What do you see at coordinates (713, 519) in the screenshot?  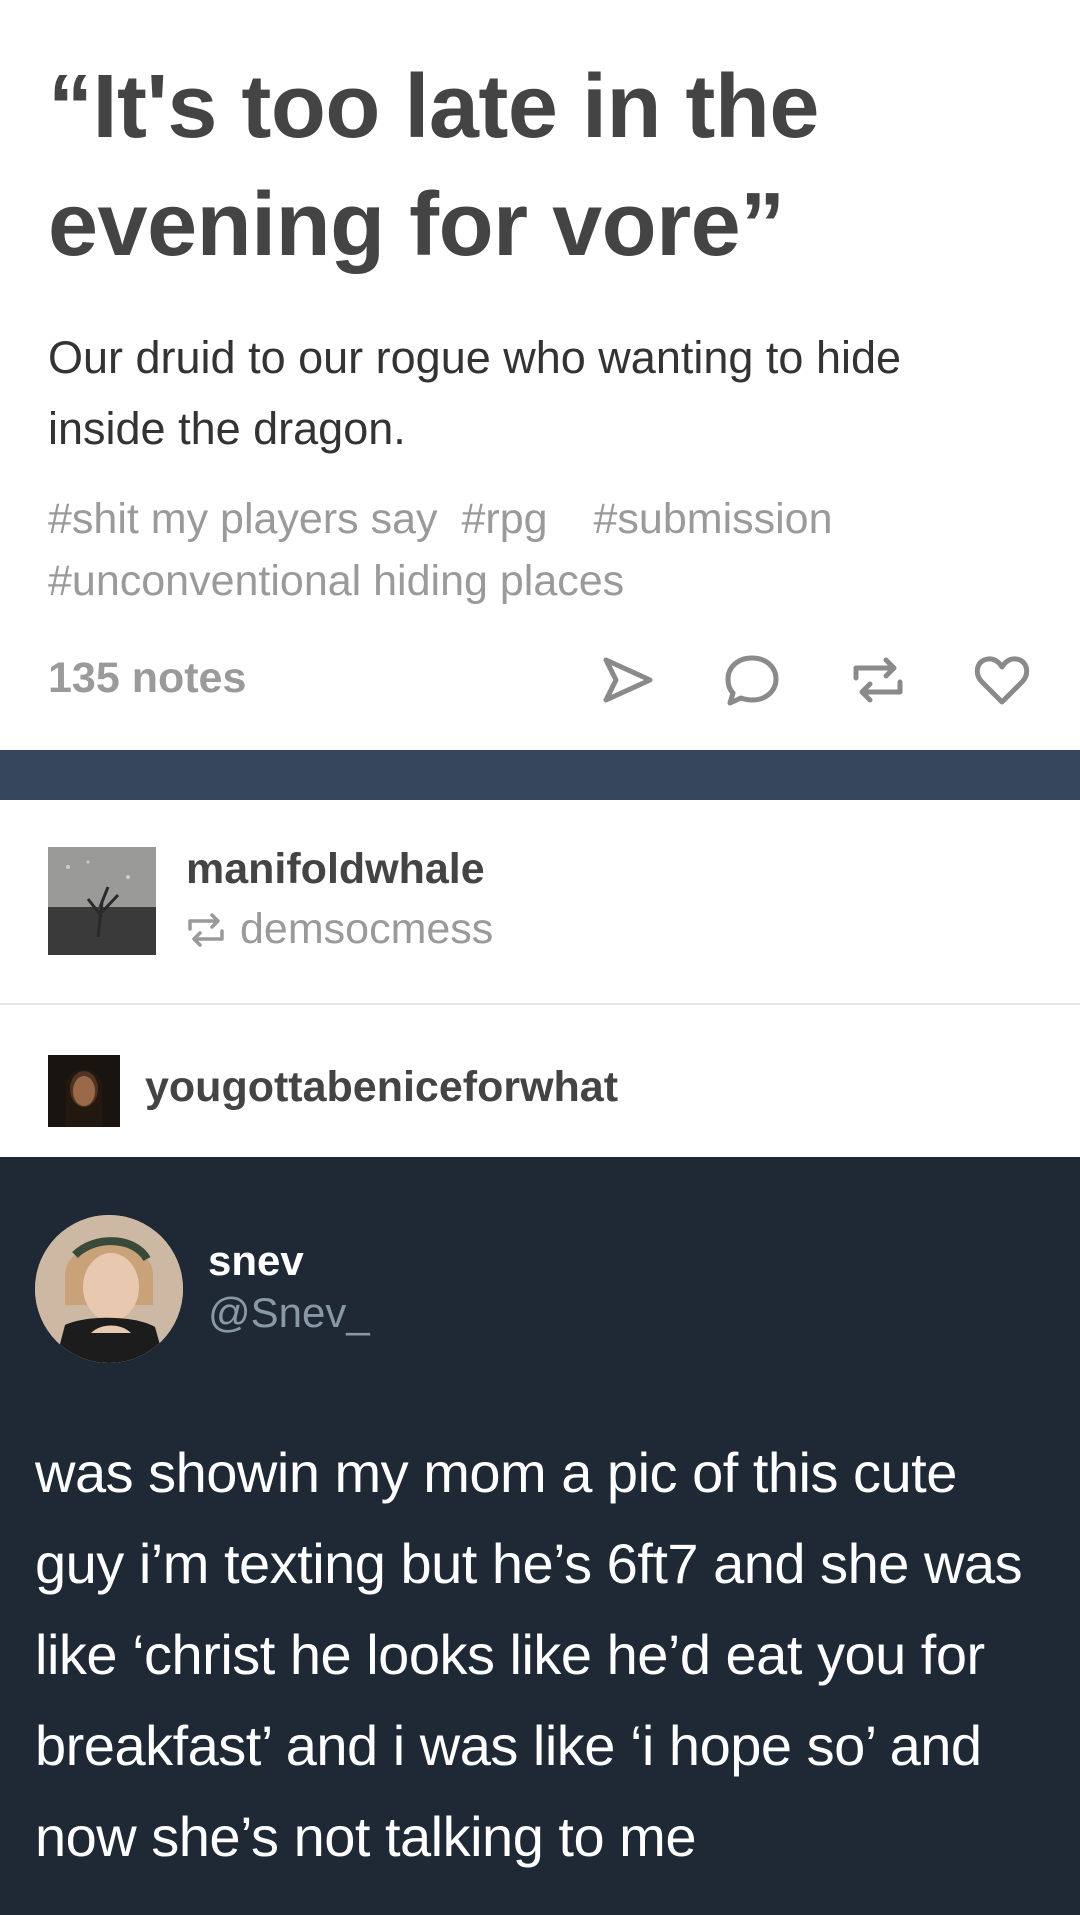 I see `tag-link: #submission` at bounding box center [713, 519].